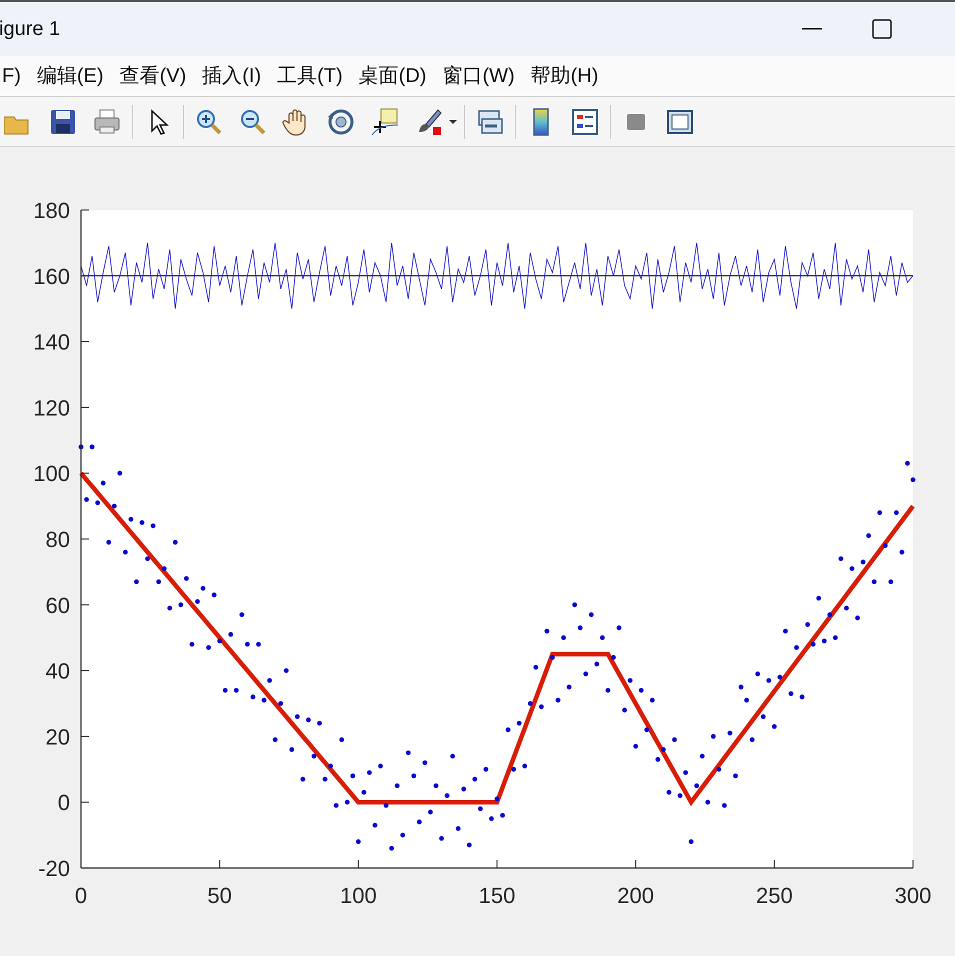 Image resolution: width=955 pixels, height=956 pixels. I want to click on tick-label: 120, so click(51, 407).